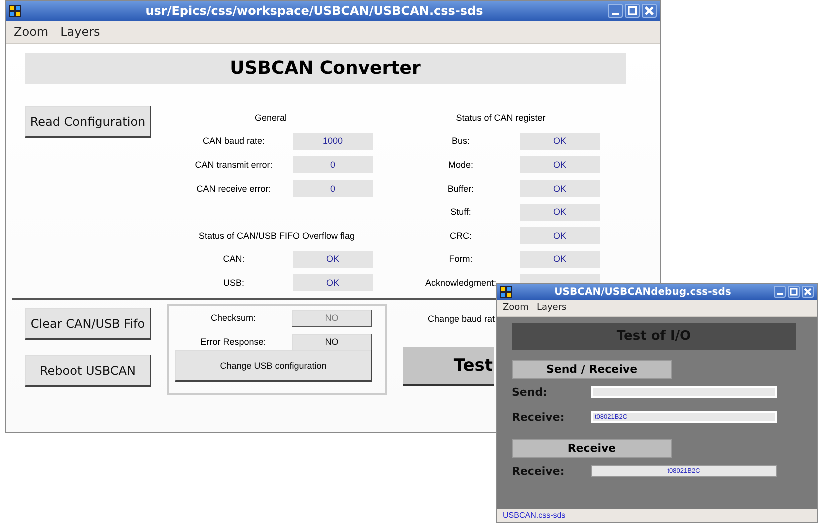 The image size is (818, 523). What do you see at coordinates (88, 324) in the screenshot?
I see `action-button: Clear CAN/USB Fifo` at bounding box center [88, 324].